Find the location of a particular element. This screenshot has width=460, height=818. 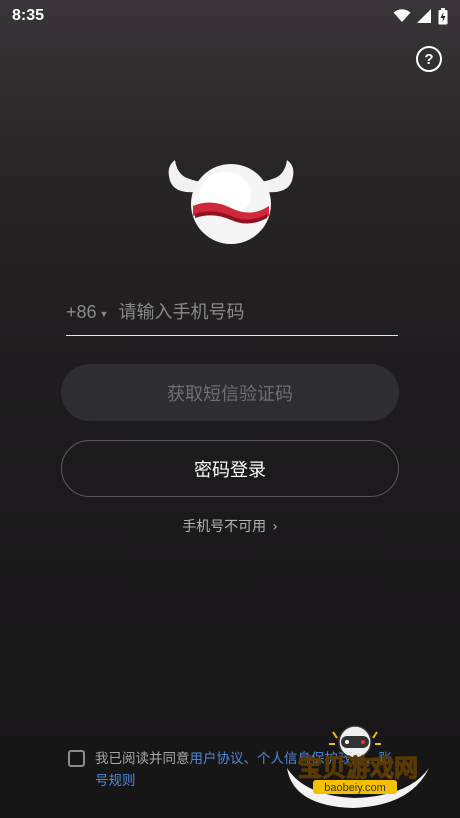

wifi-icon is located at coordinates (402, 15).